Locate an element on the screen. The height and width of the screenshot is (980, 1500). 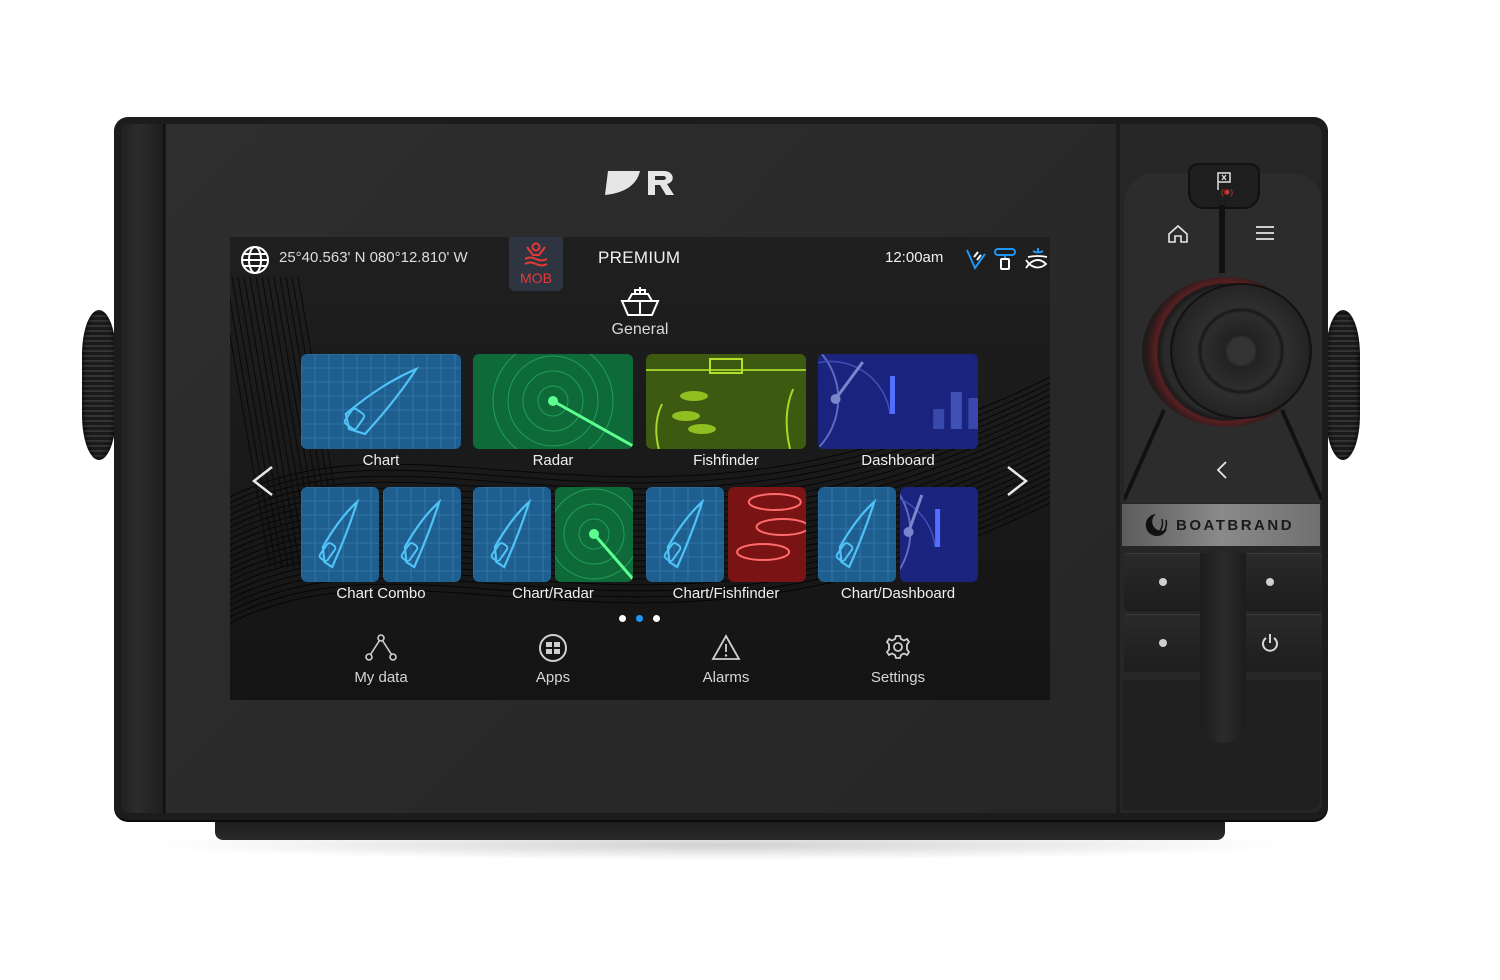
man-overboard-icon is located at coordinates (536, 254).